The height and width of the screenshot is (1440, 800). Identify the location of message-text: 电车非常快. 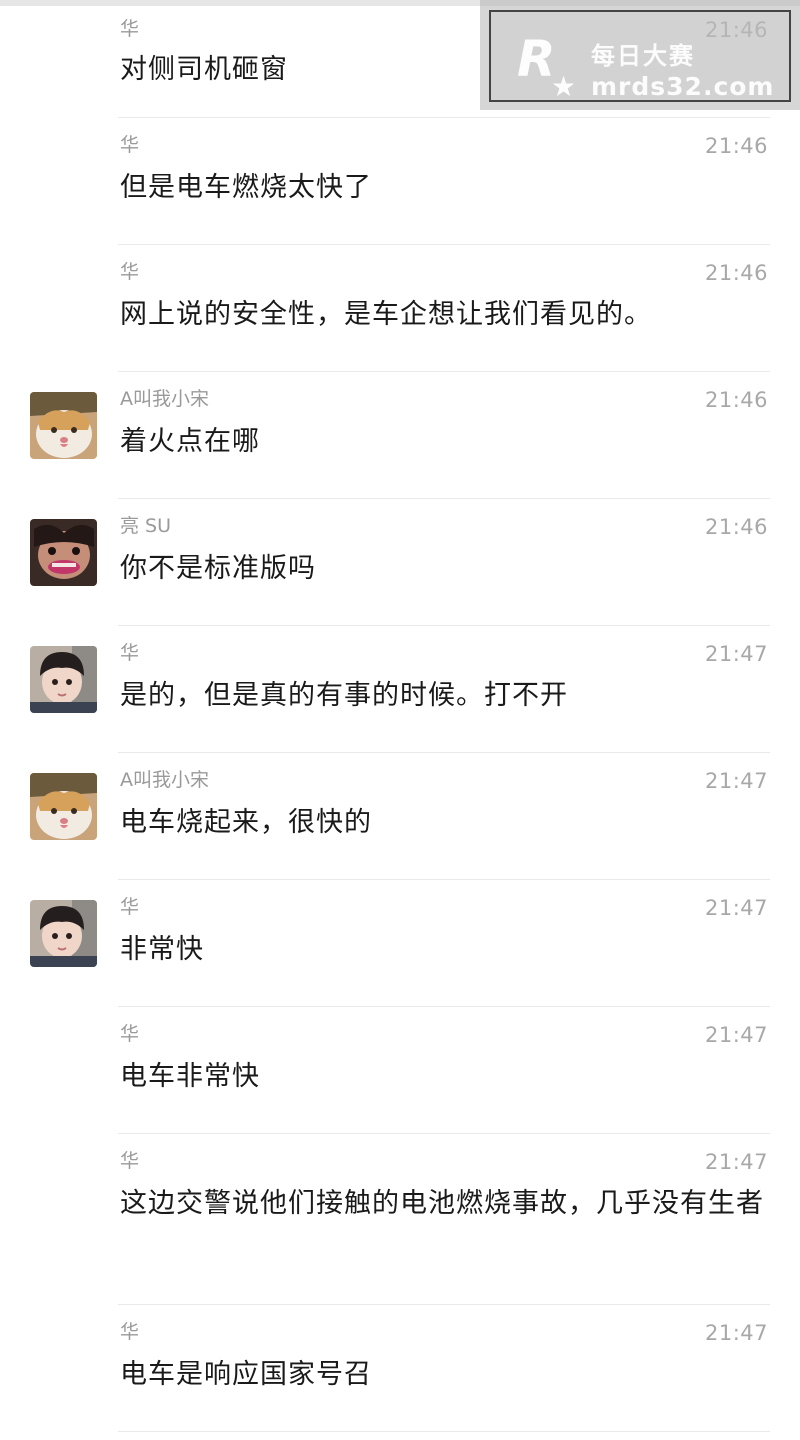
(190, 1076).